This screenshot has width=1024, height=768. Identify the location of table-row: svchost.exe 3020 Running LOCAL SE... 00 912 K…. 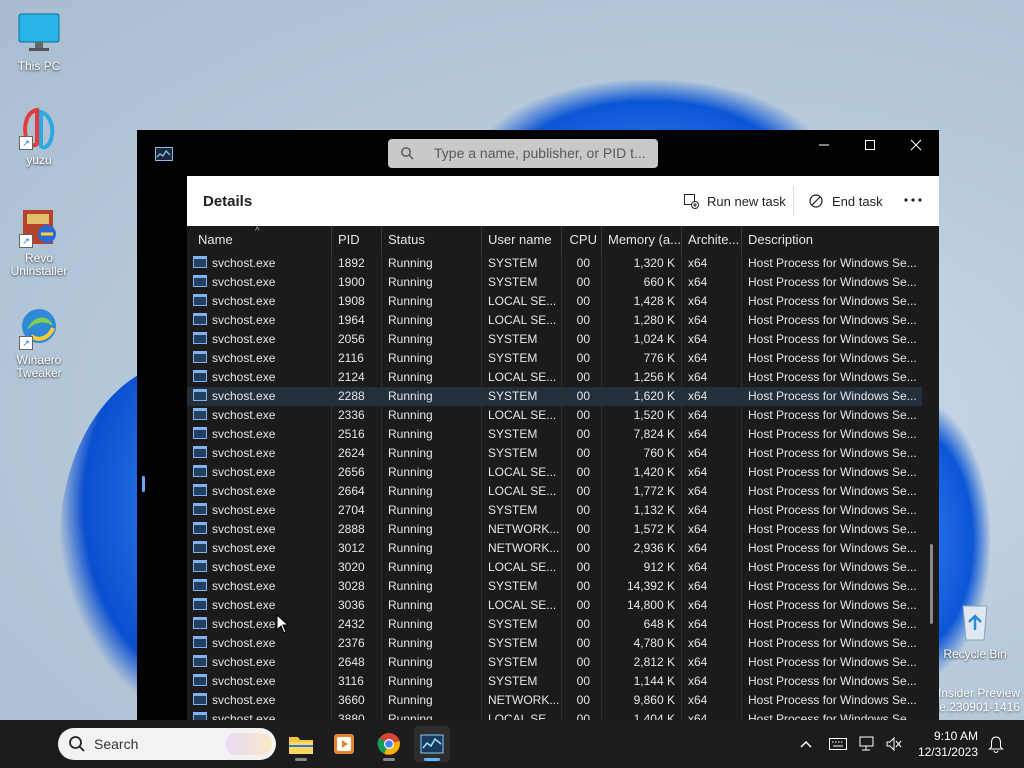
(554, 567).